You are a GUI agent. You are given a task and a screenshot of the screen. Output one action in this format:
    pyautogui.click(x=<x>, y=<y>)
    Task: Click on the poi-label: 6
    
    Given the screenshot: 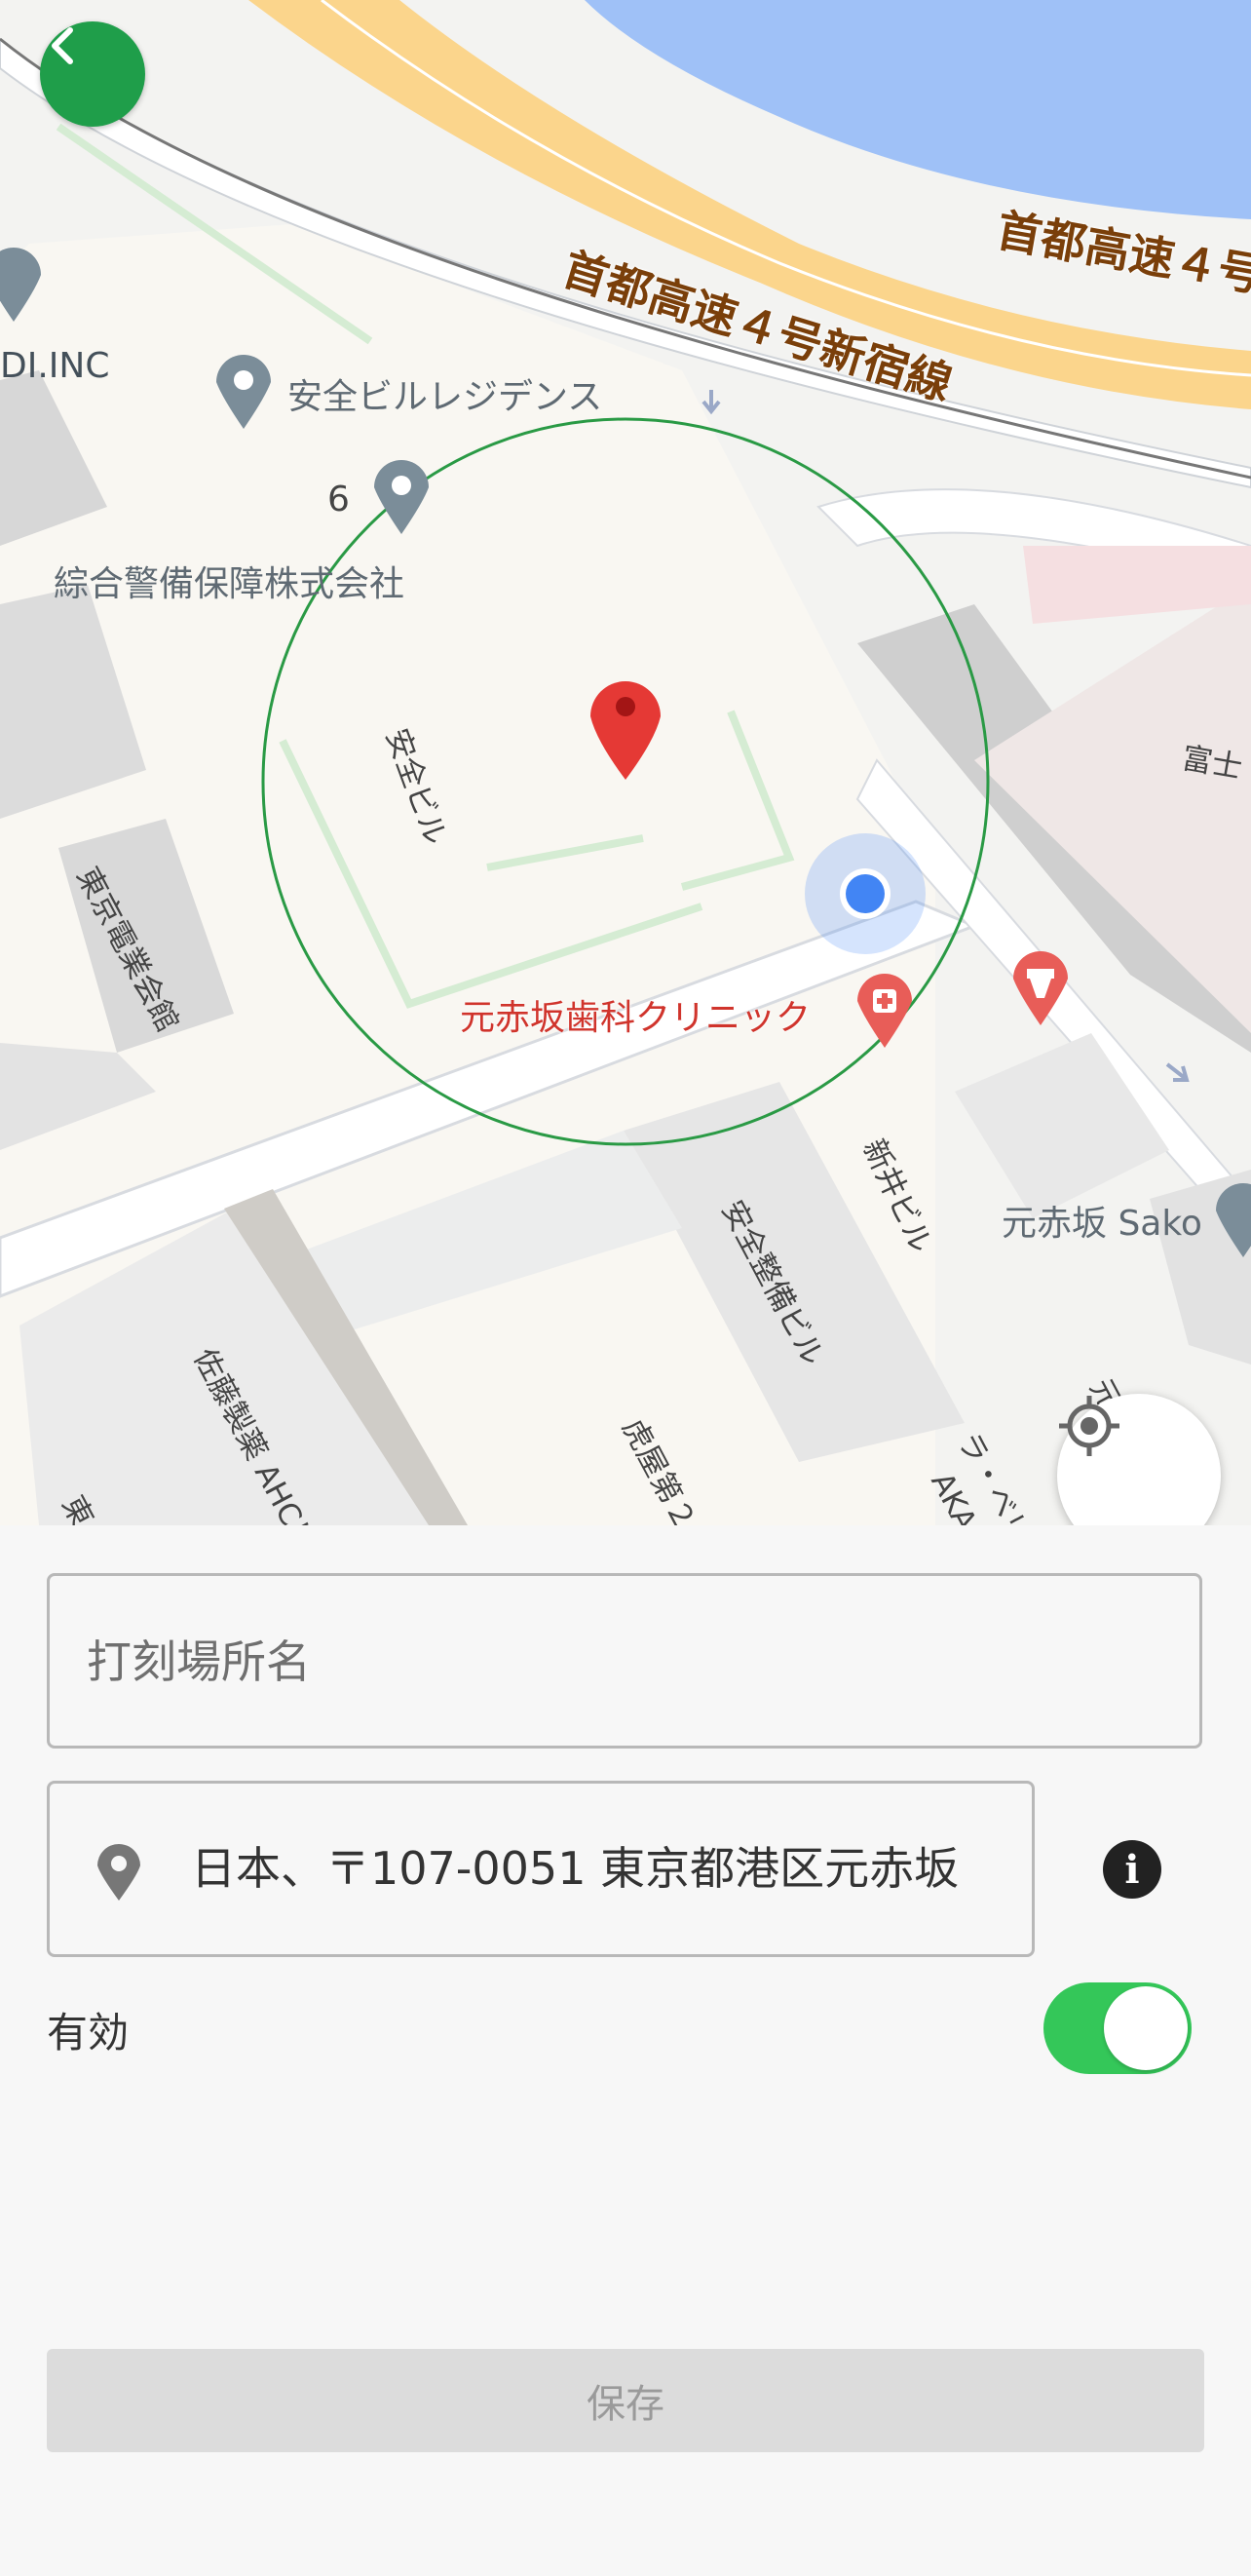 What is the action you would take?
    pyautogui.click(x=338, y=499)
    